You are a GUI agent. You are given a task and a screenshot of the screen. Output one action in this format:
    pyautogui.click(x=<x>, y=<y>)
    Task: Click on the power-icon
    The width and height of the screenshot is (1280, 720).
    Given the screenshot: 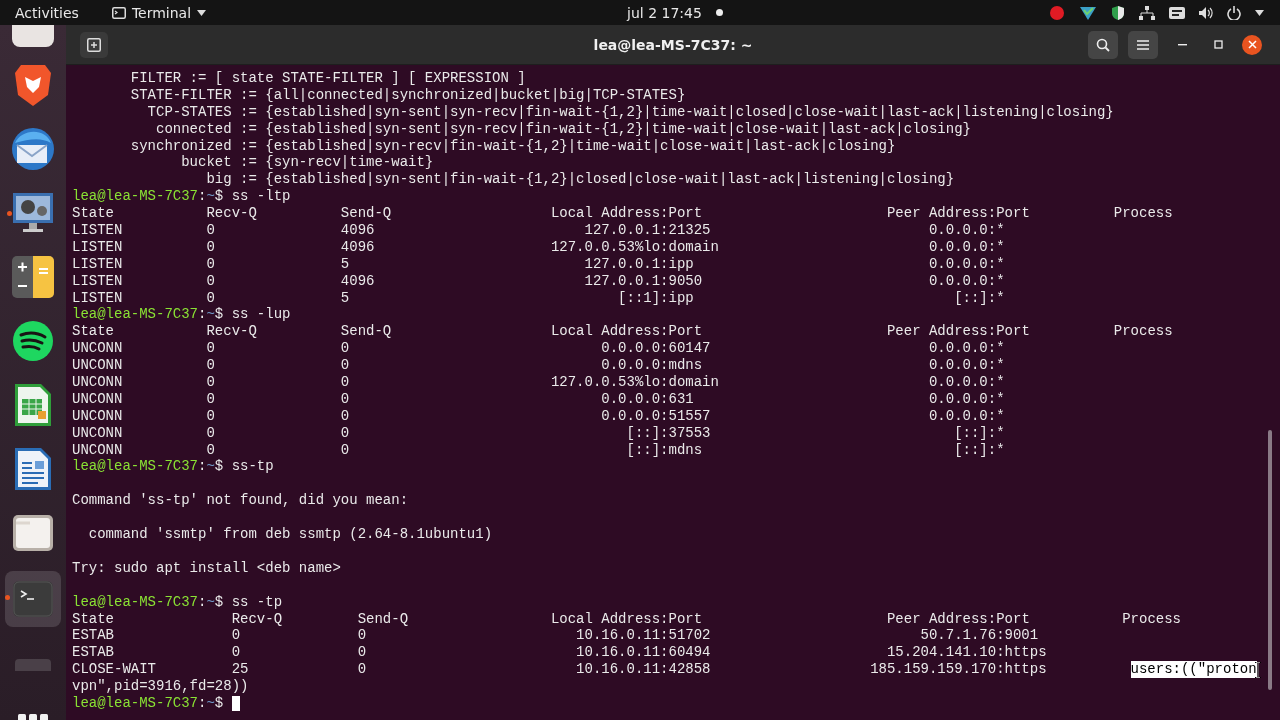 What is the action you would take?
    pyautogui.click(x=1234, y=12)
    